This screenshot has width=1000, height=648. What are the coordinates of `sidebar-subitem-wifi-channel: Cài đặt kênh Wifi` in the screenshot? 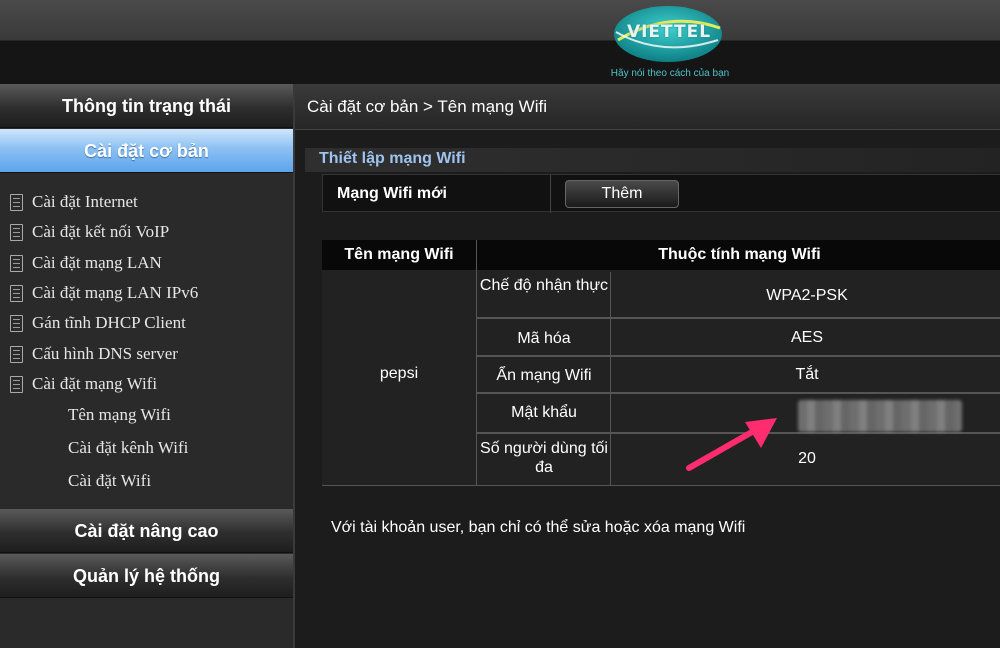 It's located at (128, 448).